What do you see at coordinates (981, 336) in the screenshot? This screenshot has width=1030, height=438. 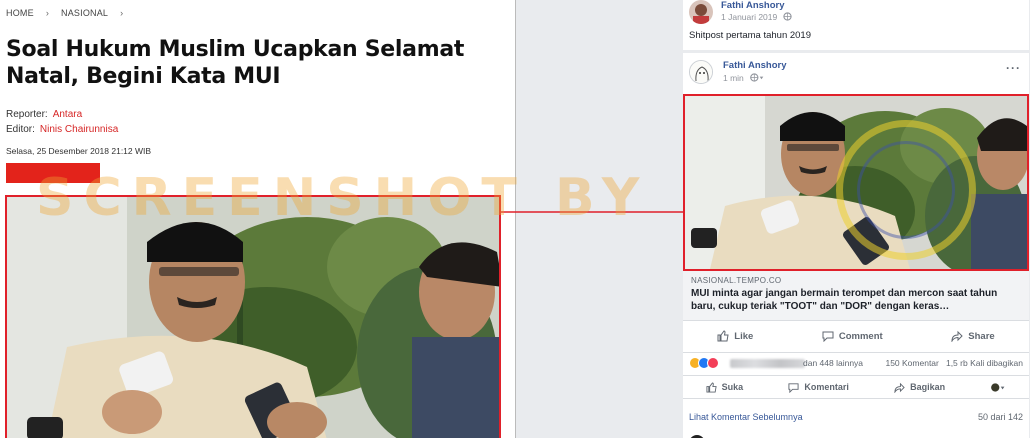 I see `share-label: Share` at bounding box center [981, 336].